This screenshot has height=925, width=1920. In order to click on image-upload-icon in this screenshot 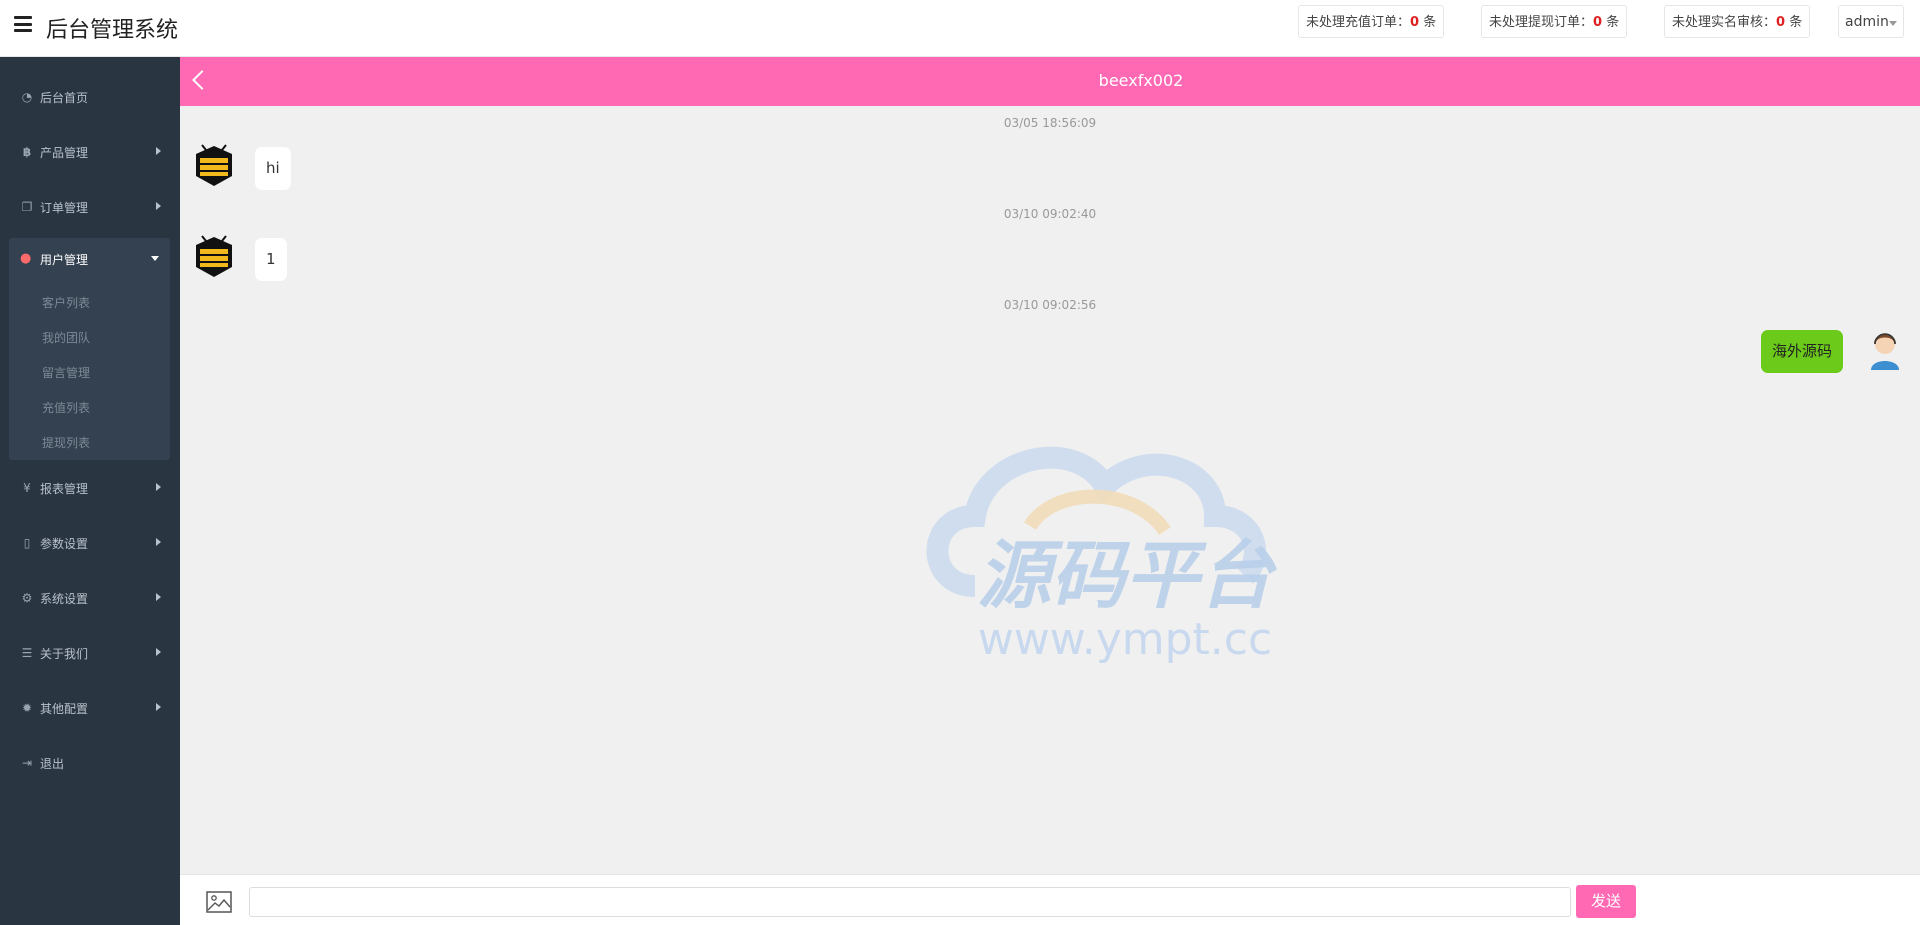, I will do `click(219, 902)`.